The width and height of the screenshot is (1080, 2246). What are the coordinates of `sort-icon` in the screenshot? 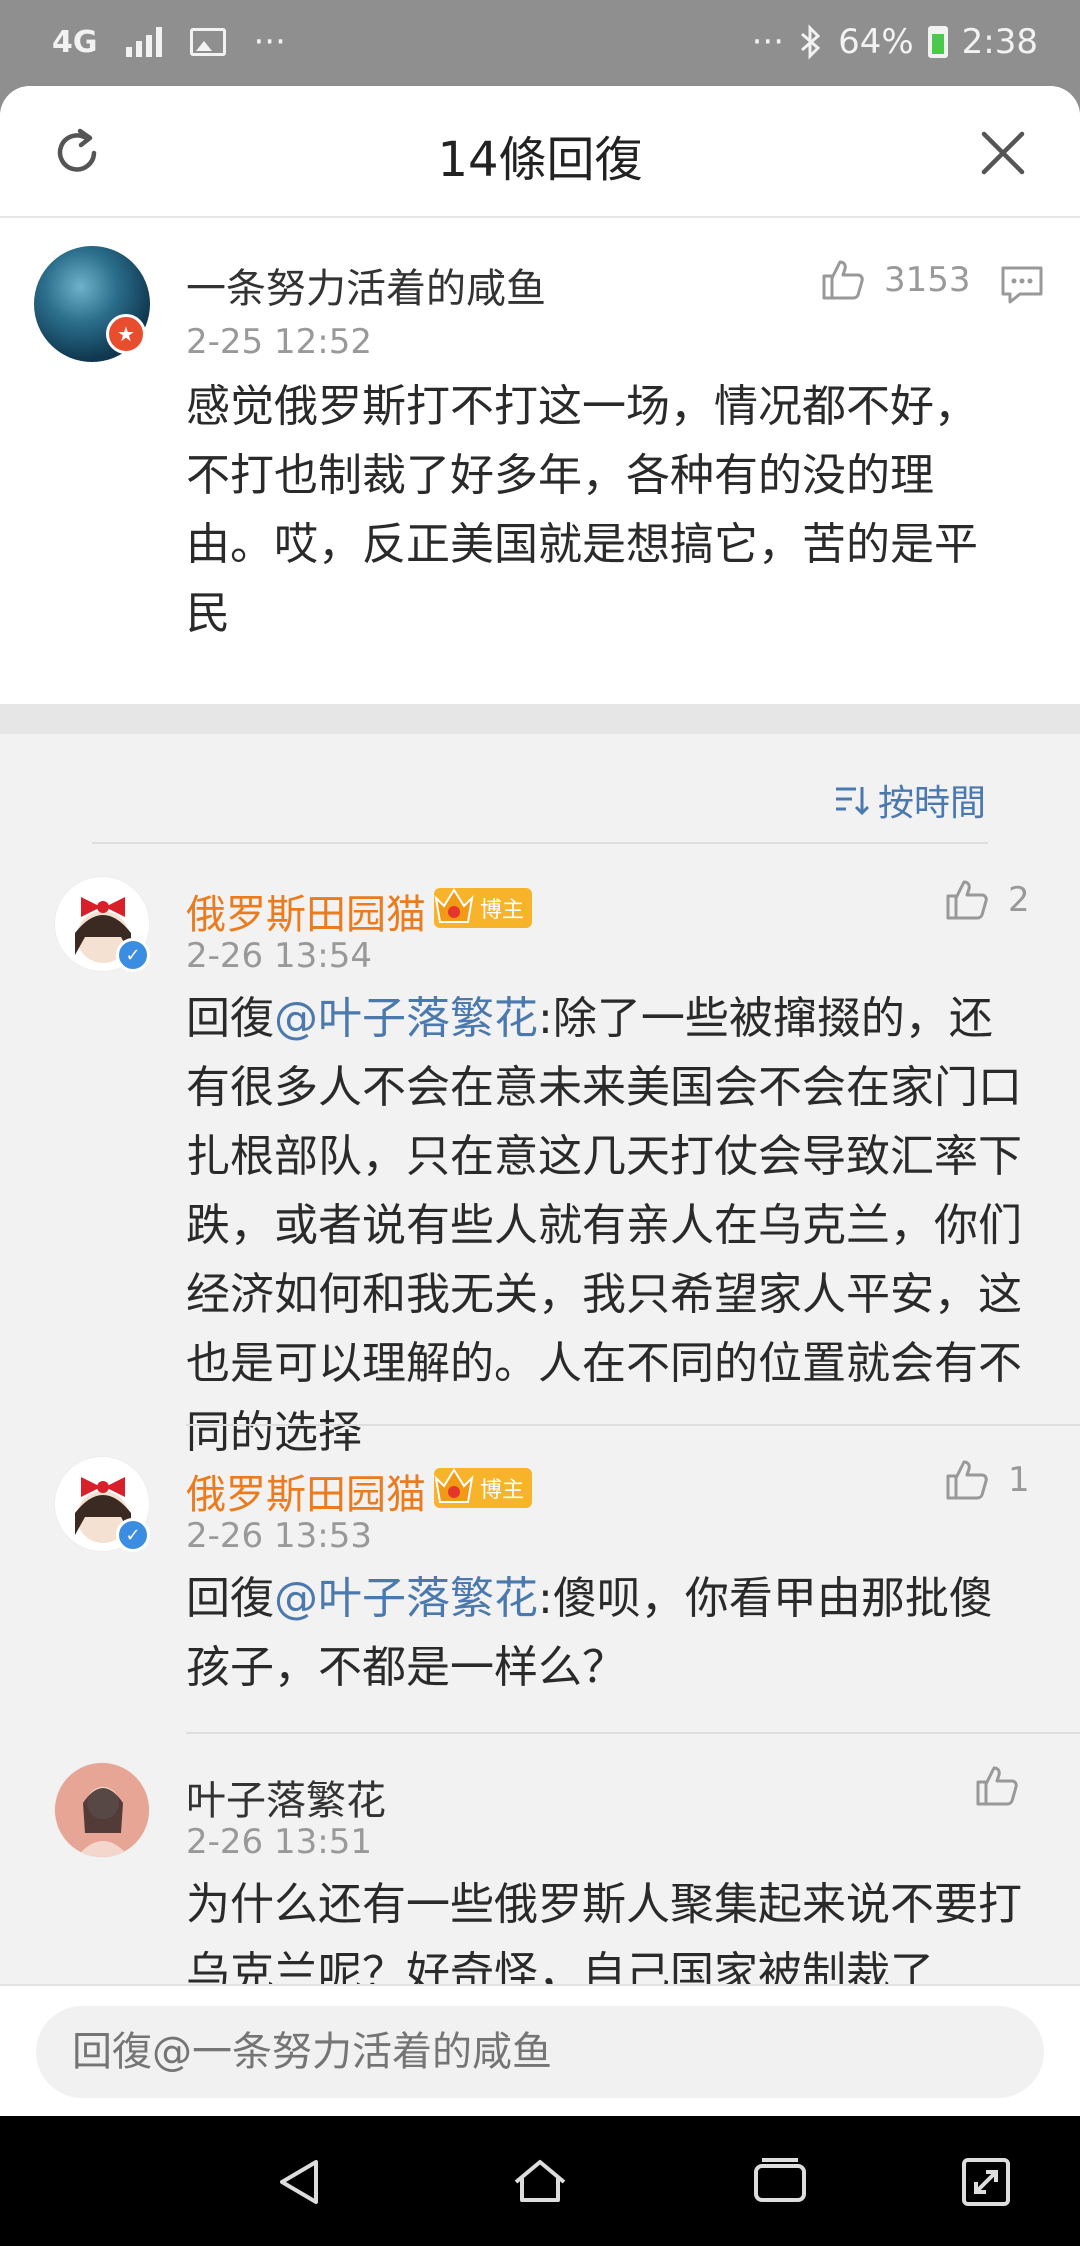 It's located at (852, 801).